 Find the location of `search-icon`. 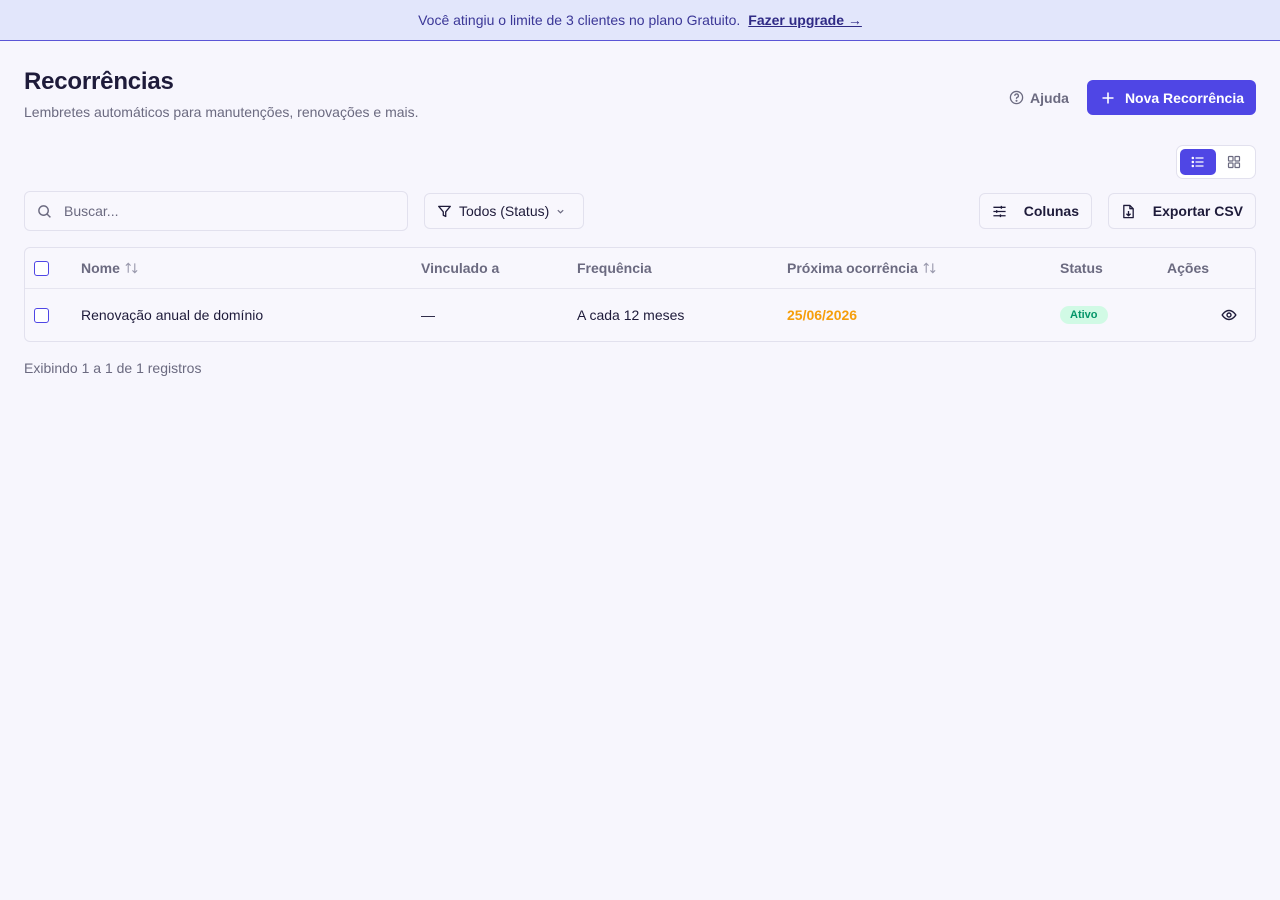

search-icon is located at coordinates (44, 211).